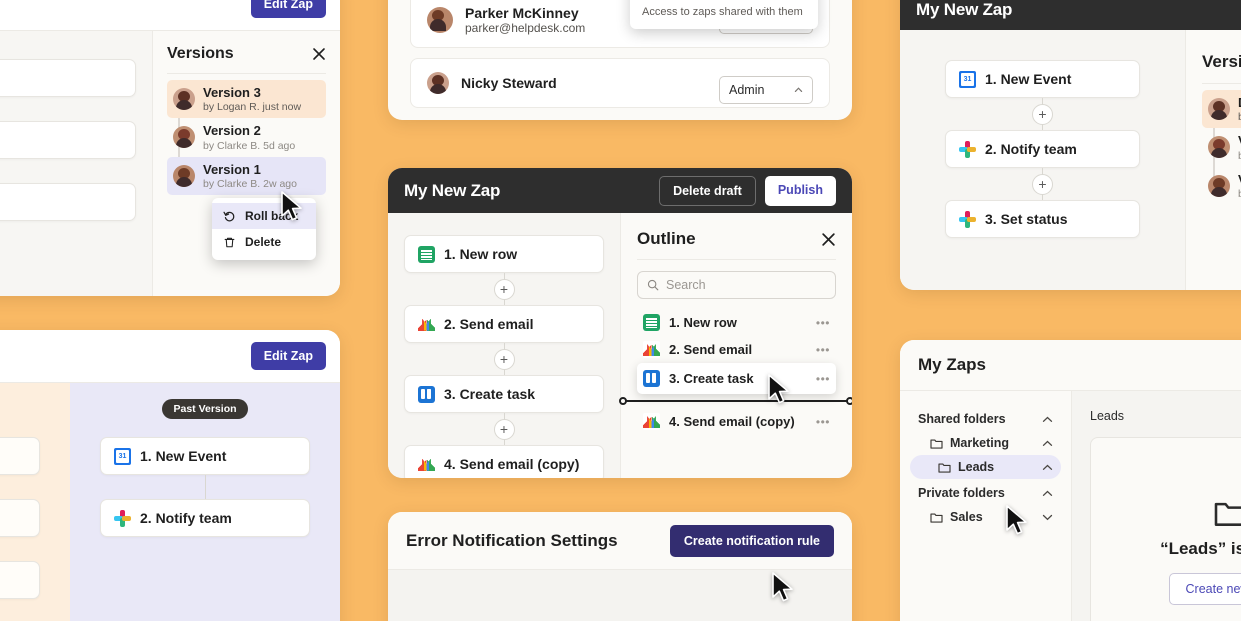 The height and width of the screenshot is (621, 1241). I want to click on outline-item: 1. New row •••, so click(736, 322).